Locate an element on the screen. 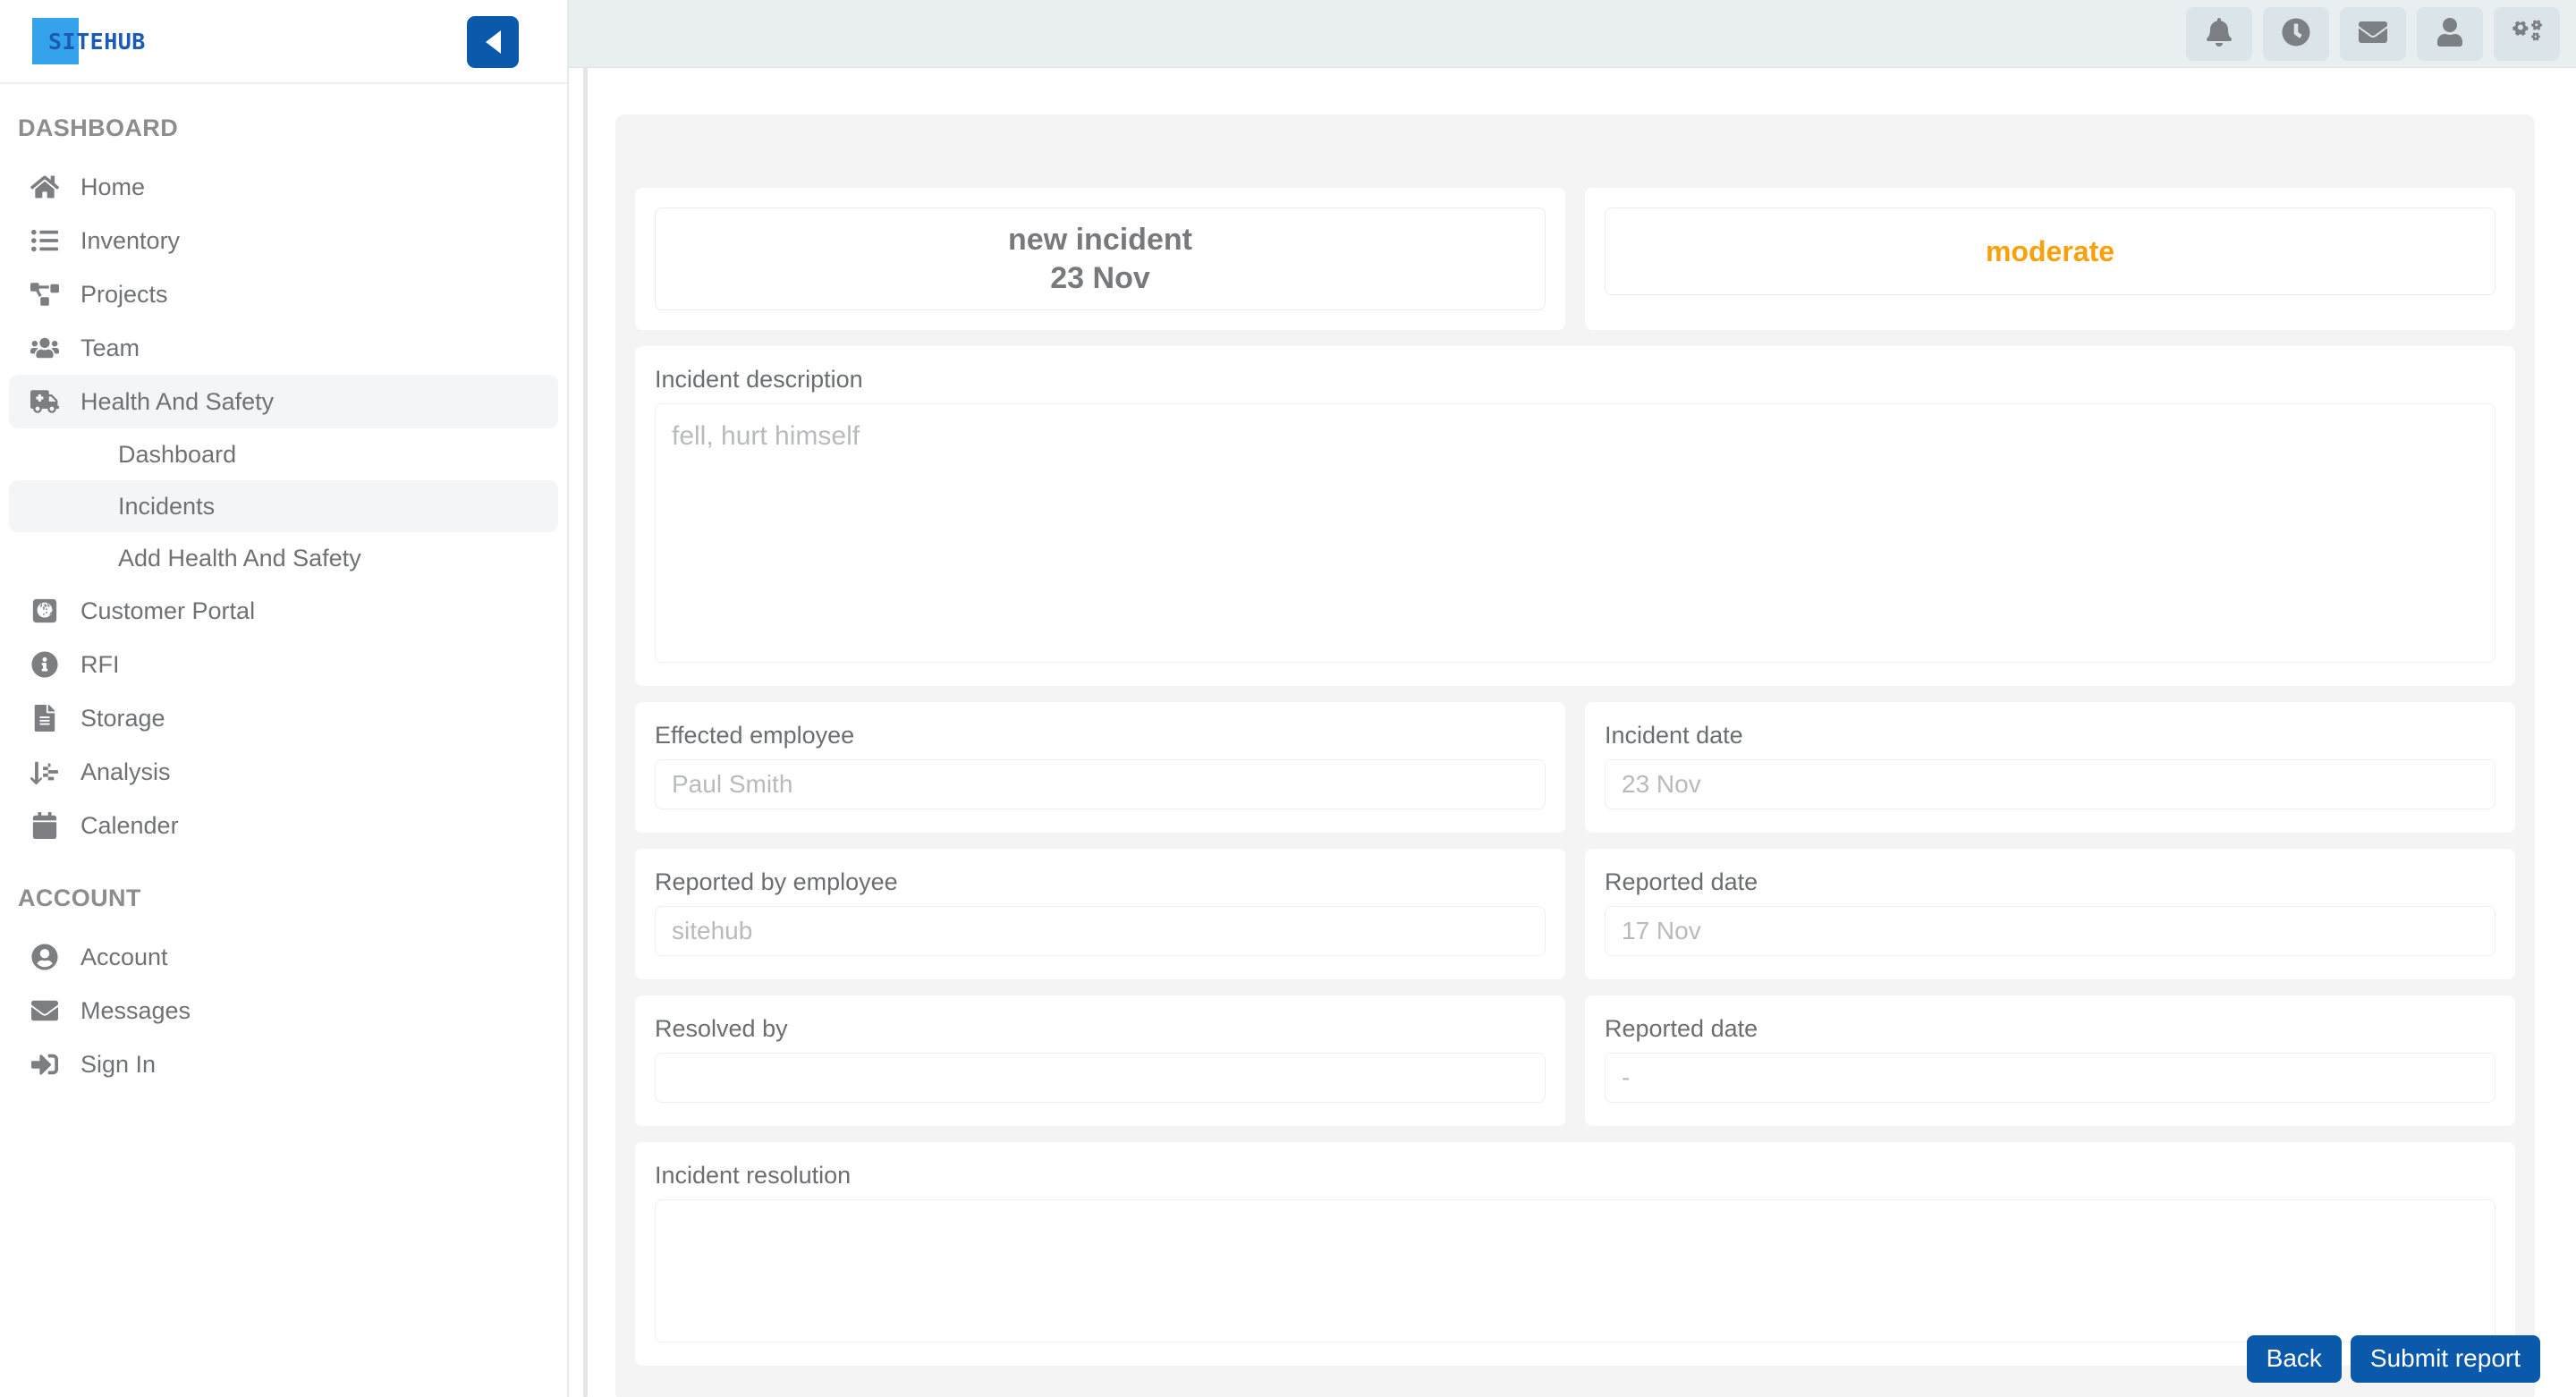 The width and height of the screenshot is (2576, 1397). resolved-reported-date-card: Reported date - is located at coordinates (2050, 1060).